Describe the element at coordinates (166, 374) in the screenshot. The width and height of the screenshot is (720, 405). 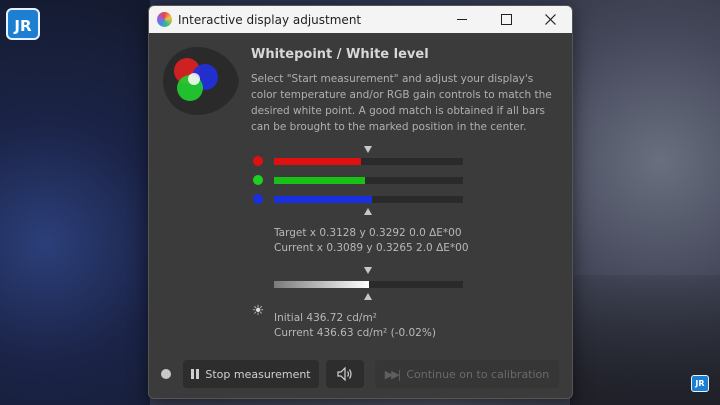
I see `status-indicator` at that location.